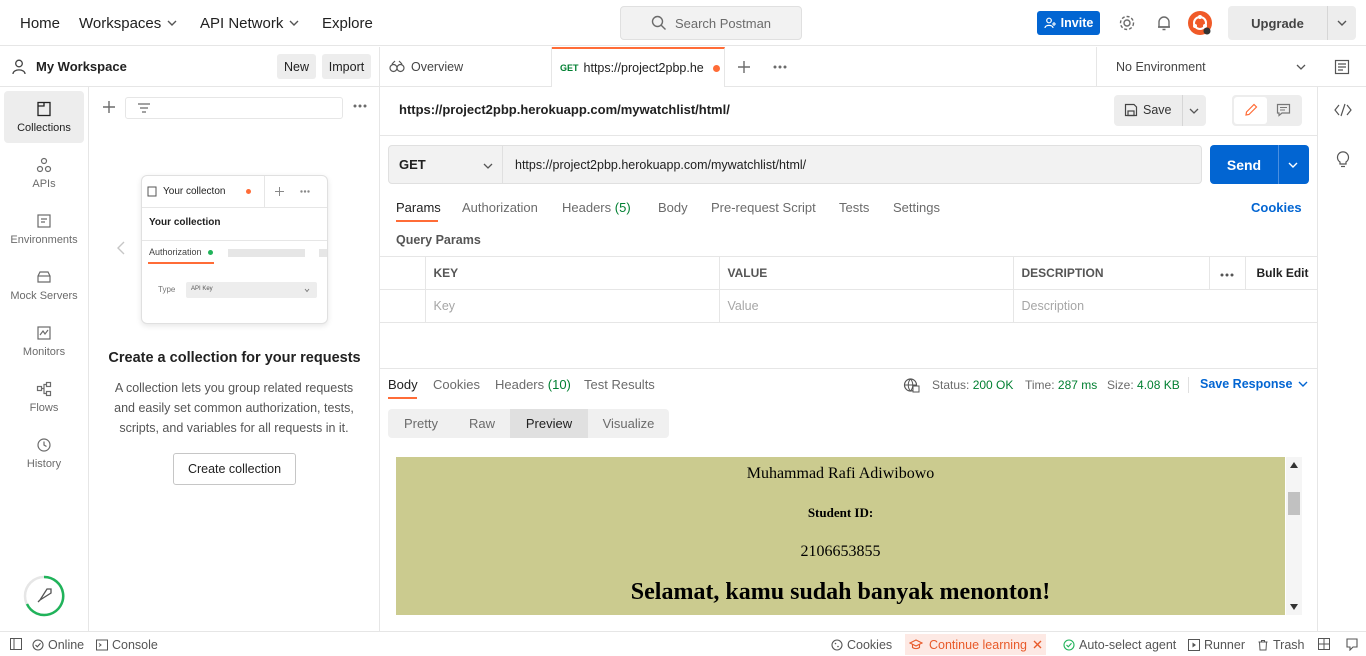 This screenshot has height=656, width=1366. I want to click on divider, so click(1188, 385).